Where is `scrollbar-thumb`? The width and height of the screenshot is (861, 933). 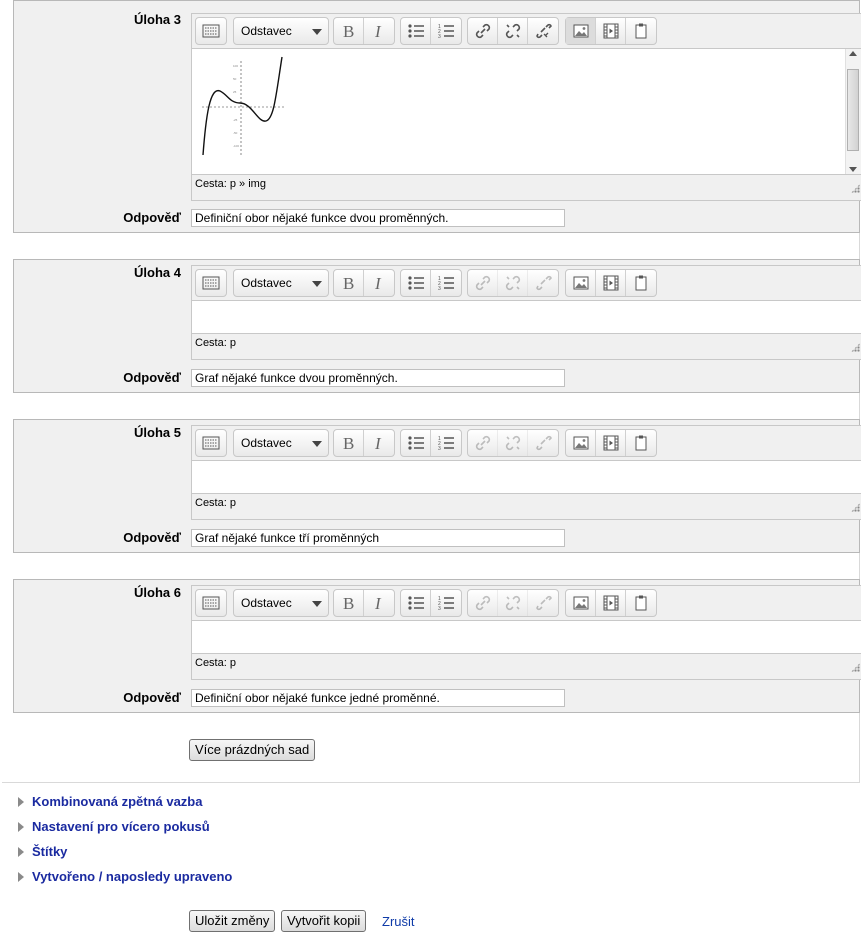
scrollbar-thumb is located at coordinates (853, 110).